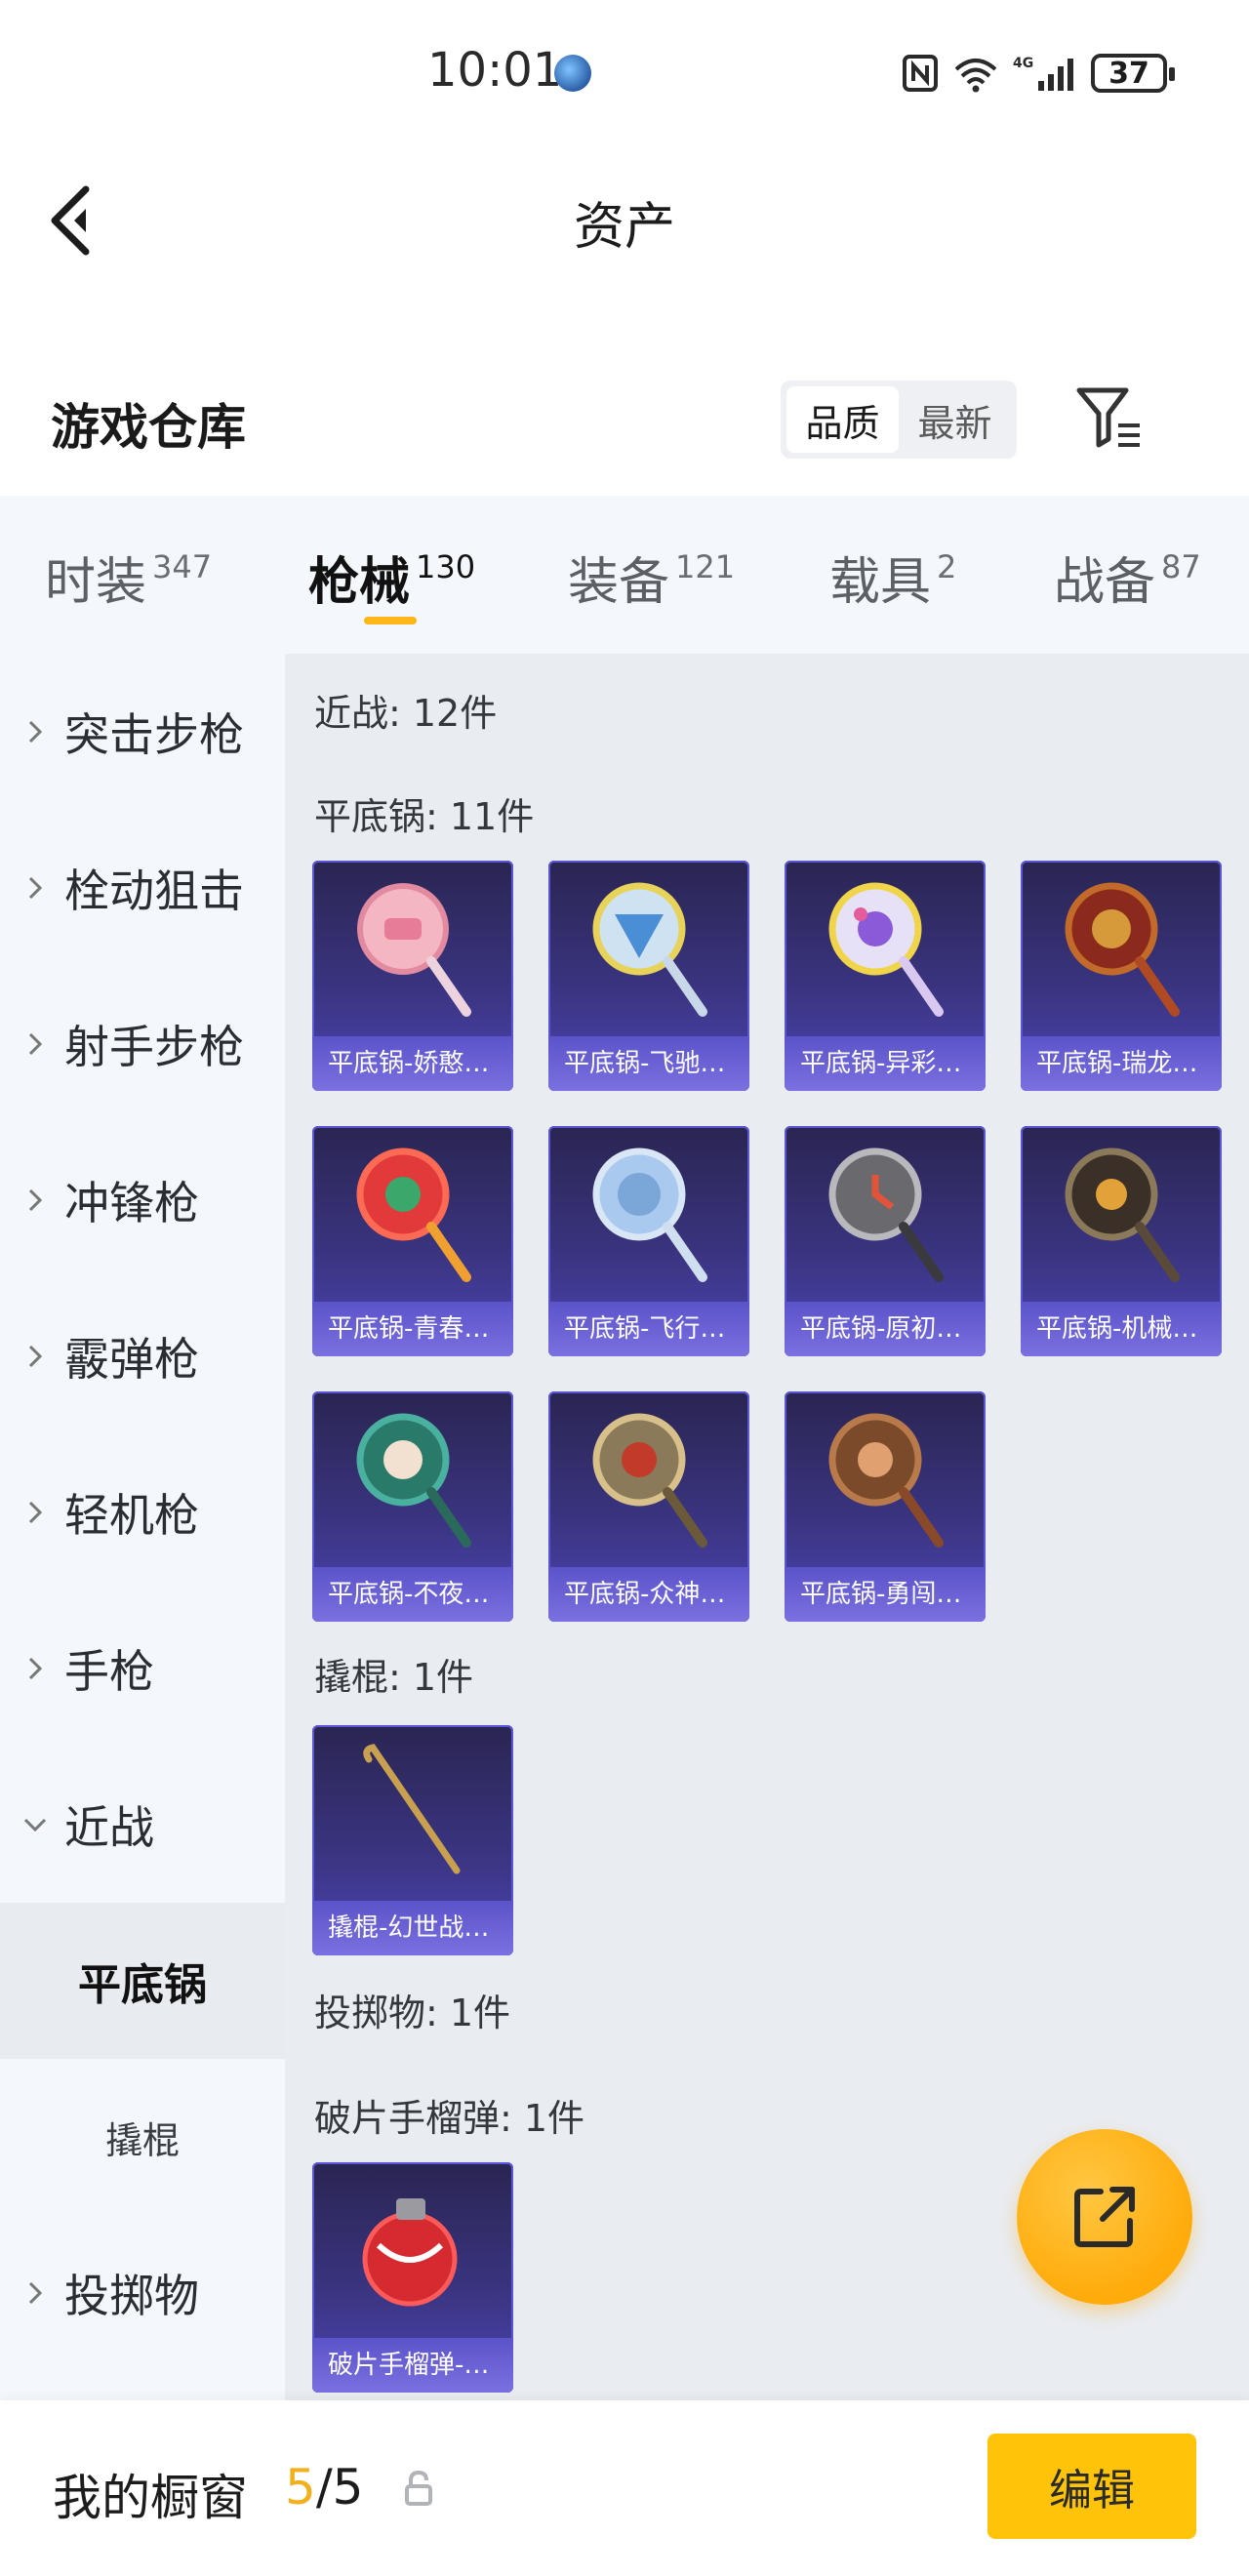 This screenshot has height=2576, width=1249. I want to click on pan-colorful-icon, so click(885, 948).